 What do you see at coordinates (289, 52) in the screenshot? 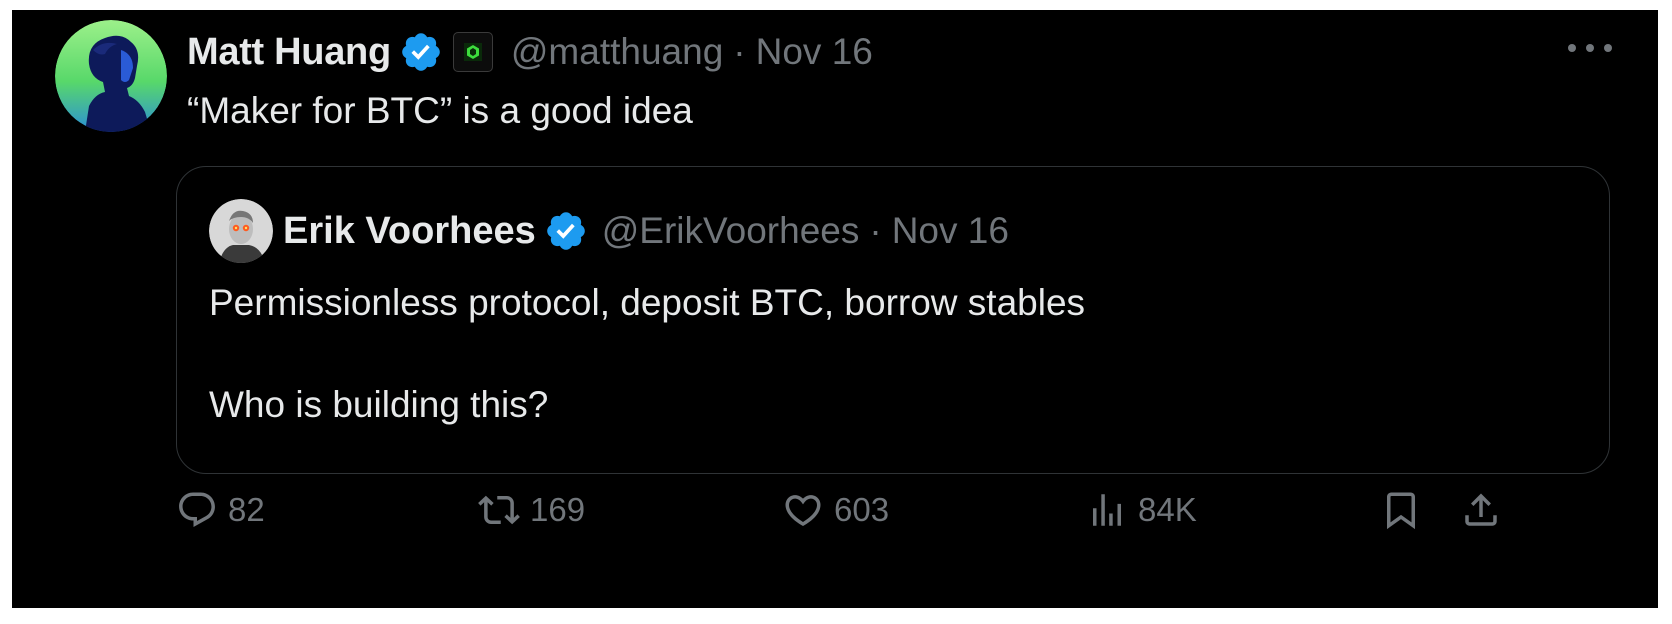
I see `author-name: Matt Huang` at bounding box center [289, 52].